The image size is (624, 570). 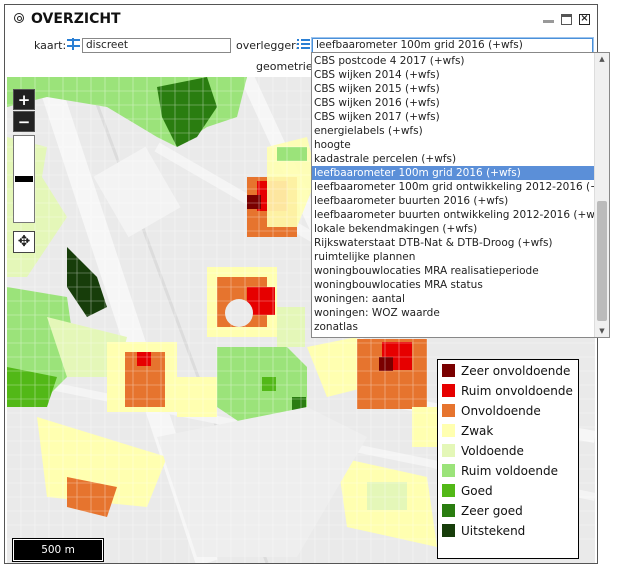 What do you see at coordinates (453, 75) in the screenshot?
I see `dropdown-option: CBS wijken 2014 (+wfs)` at bounding box center [453, 75].